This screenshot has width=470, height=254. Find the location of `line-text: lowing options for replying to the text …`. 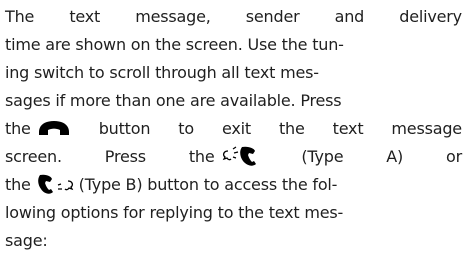

line-text: lowing options for replying to the text … is located at coordinates (174, 212).